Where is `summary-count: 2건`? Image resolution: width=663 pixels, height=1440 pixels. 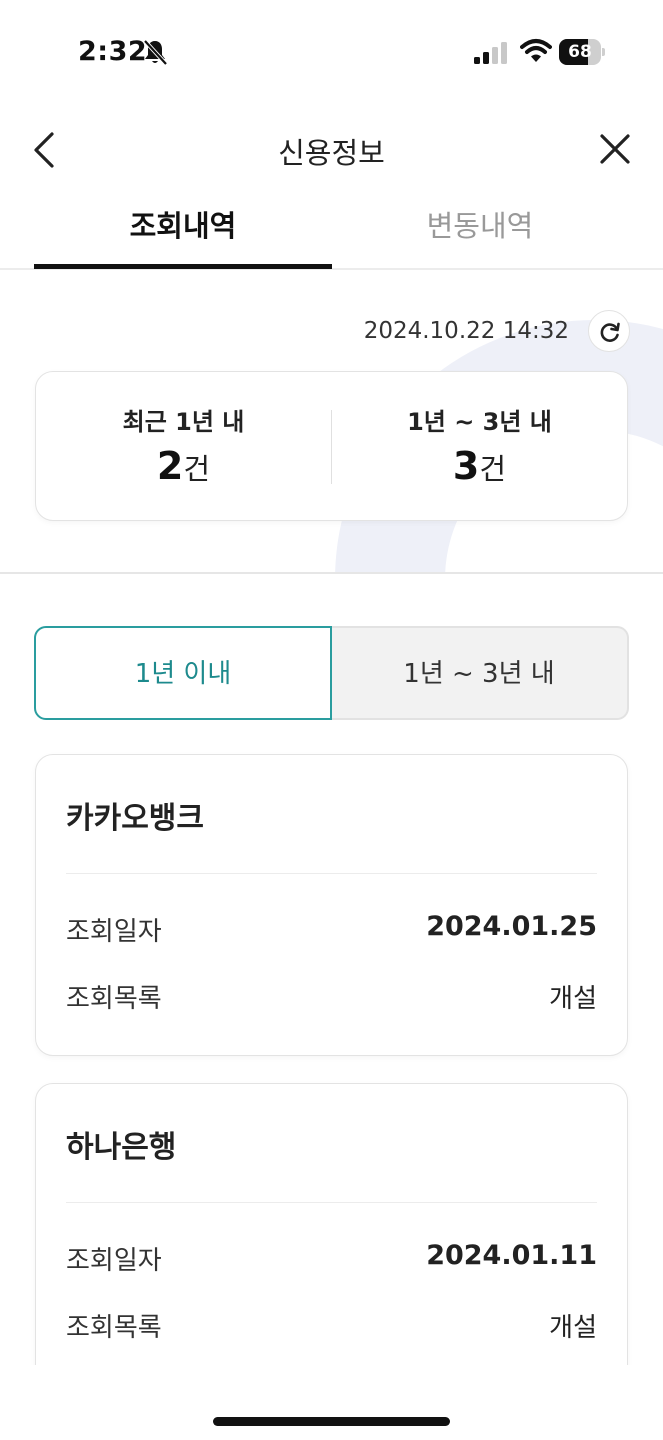 summary-count: 2건 is located at coordinates (183, 466).